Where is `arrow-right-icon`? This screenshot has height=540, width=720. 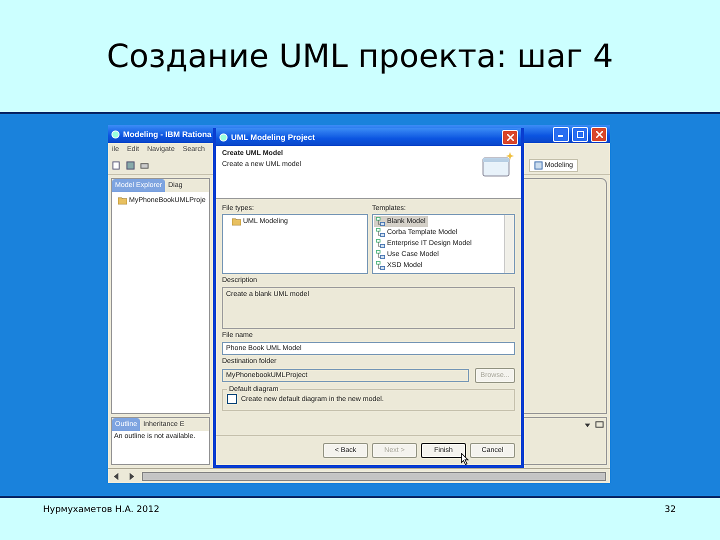
arrow-right-icon is located at coordinates (131, 476).